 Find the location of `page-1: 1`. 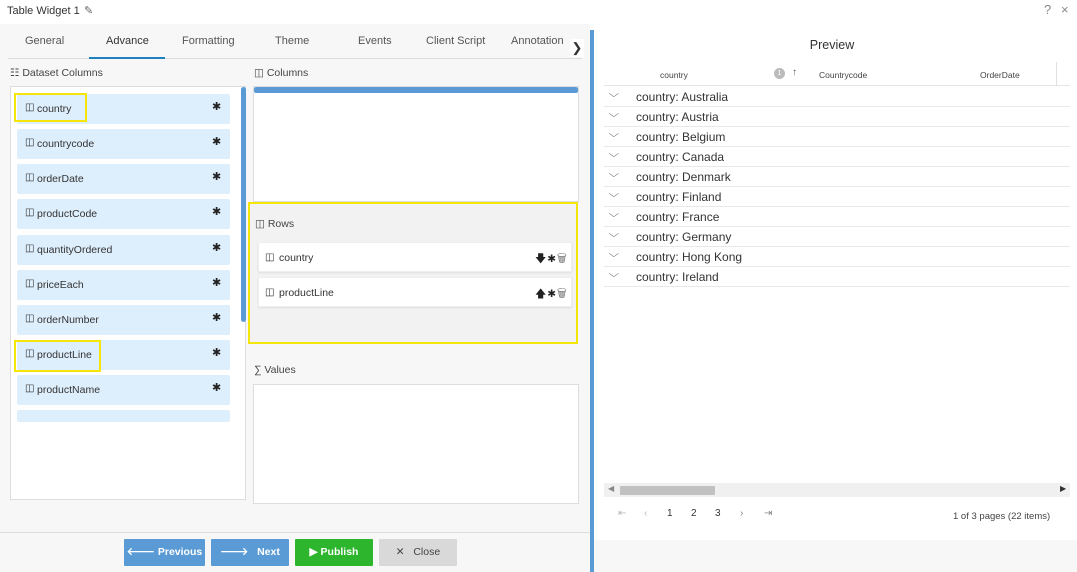

page-1: 1 is located at coordinates (670, 513).